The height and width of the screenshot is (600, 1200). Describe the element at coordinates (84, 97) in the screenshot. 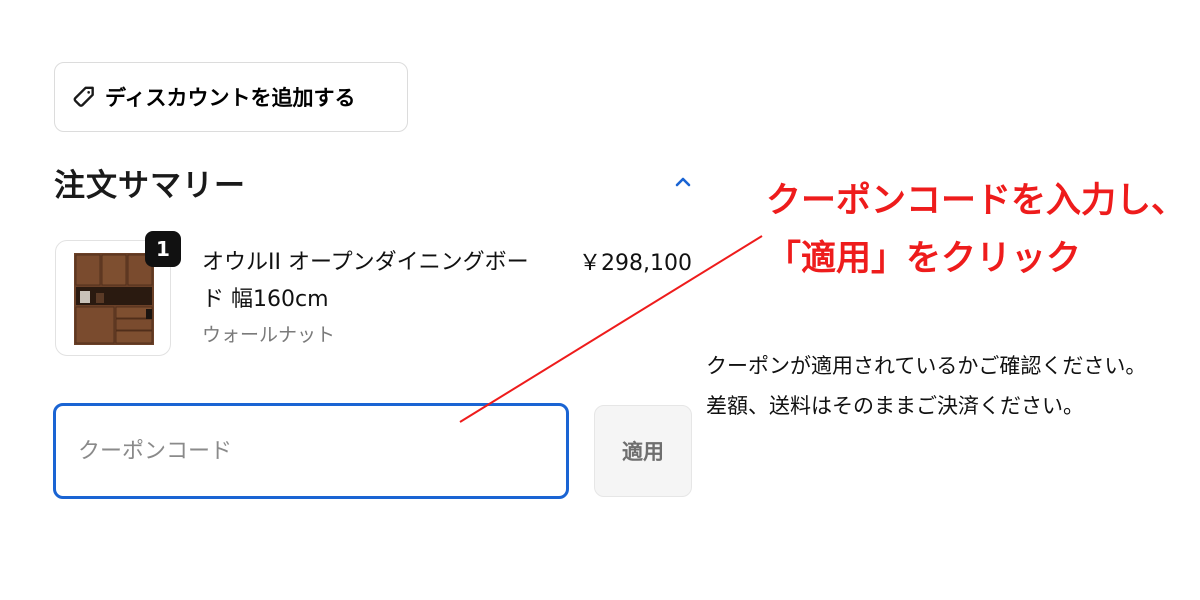

I see `tag-icon` at that location.